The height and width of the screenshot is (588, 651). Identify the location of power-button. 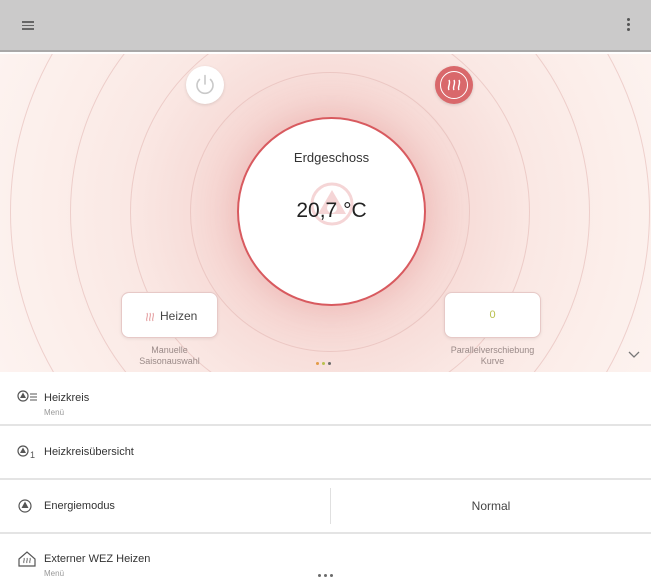
(205, 85).